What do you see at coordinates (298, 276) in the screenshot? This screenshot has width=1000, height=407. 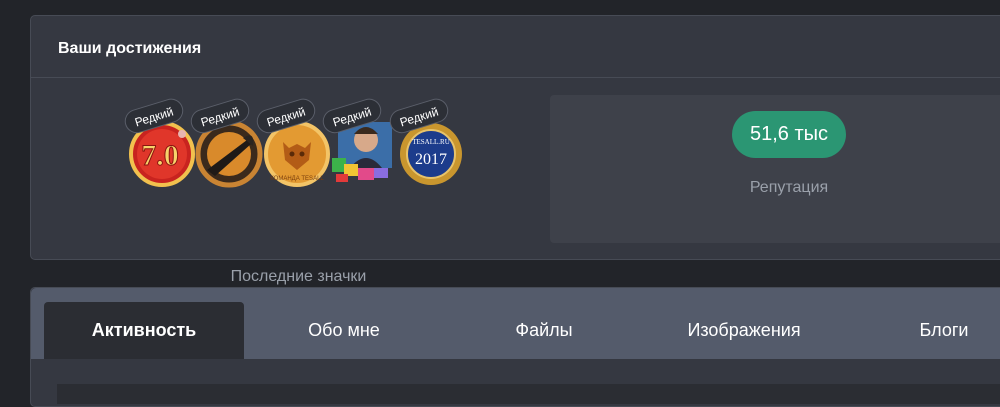 I see `badges-caption: Последние значки` at bounding box center [298, 276].